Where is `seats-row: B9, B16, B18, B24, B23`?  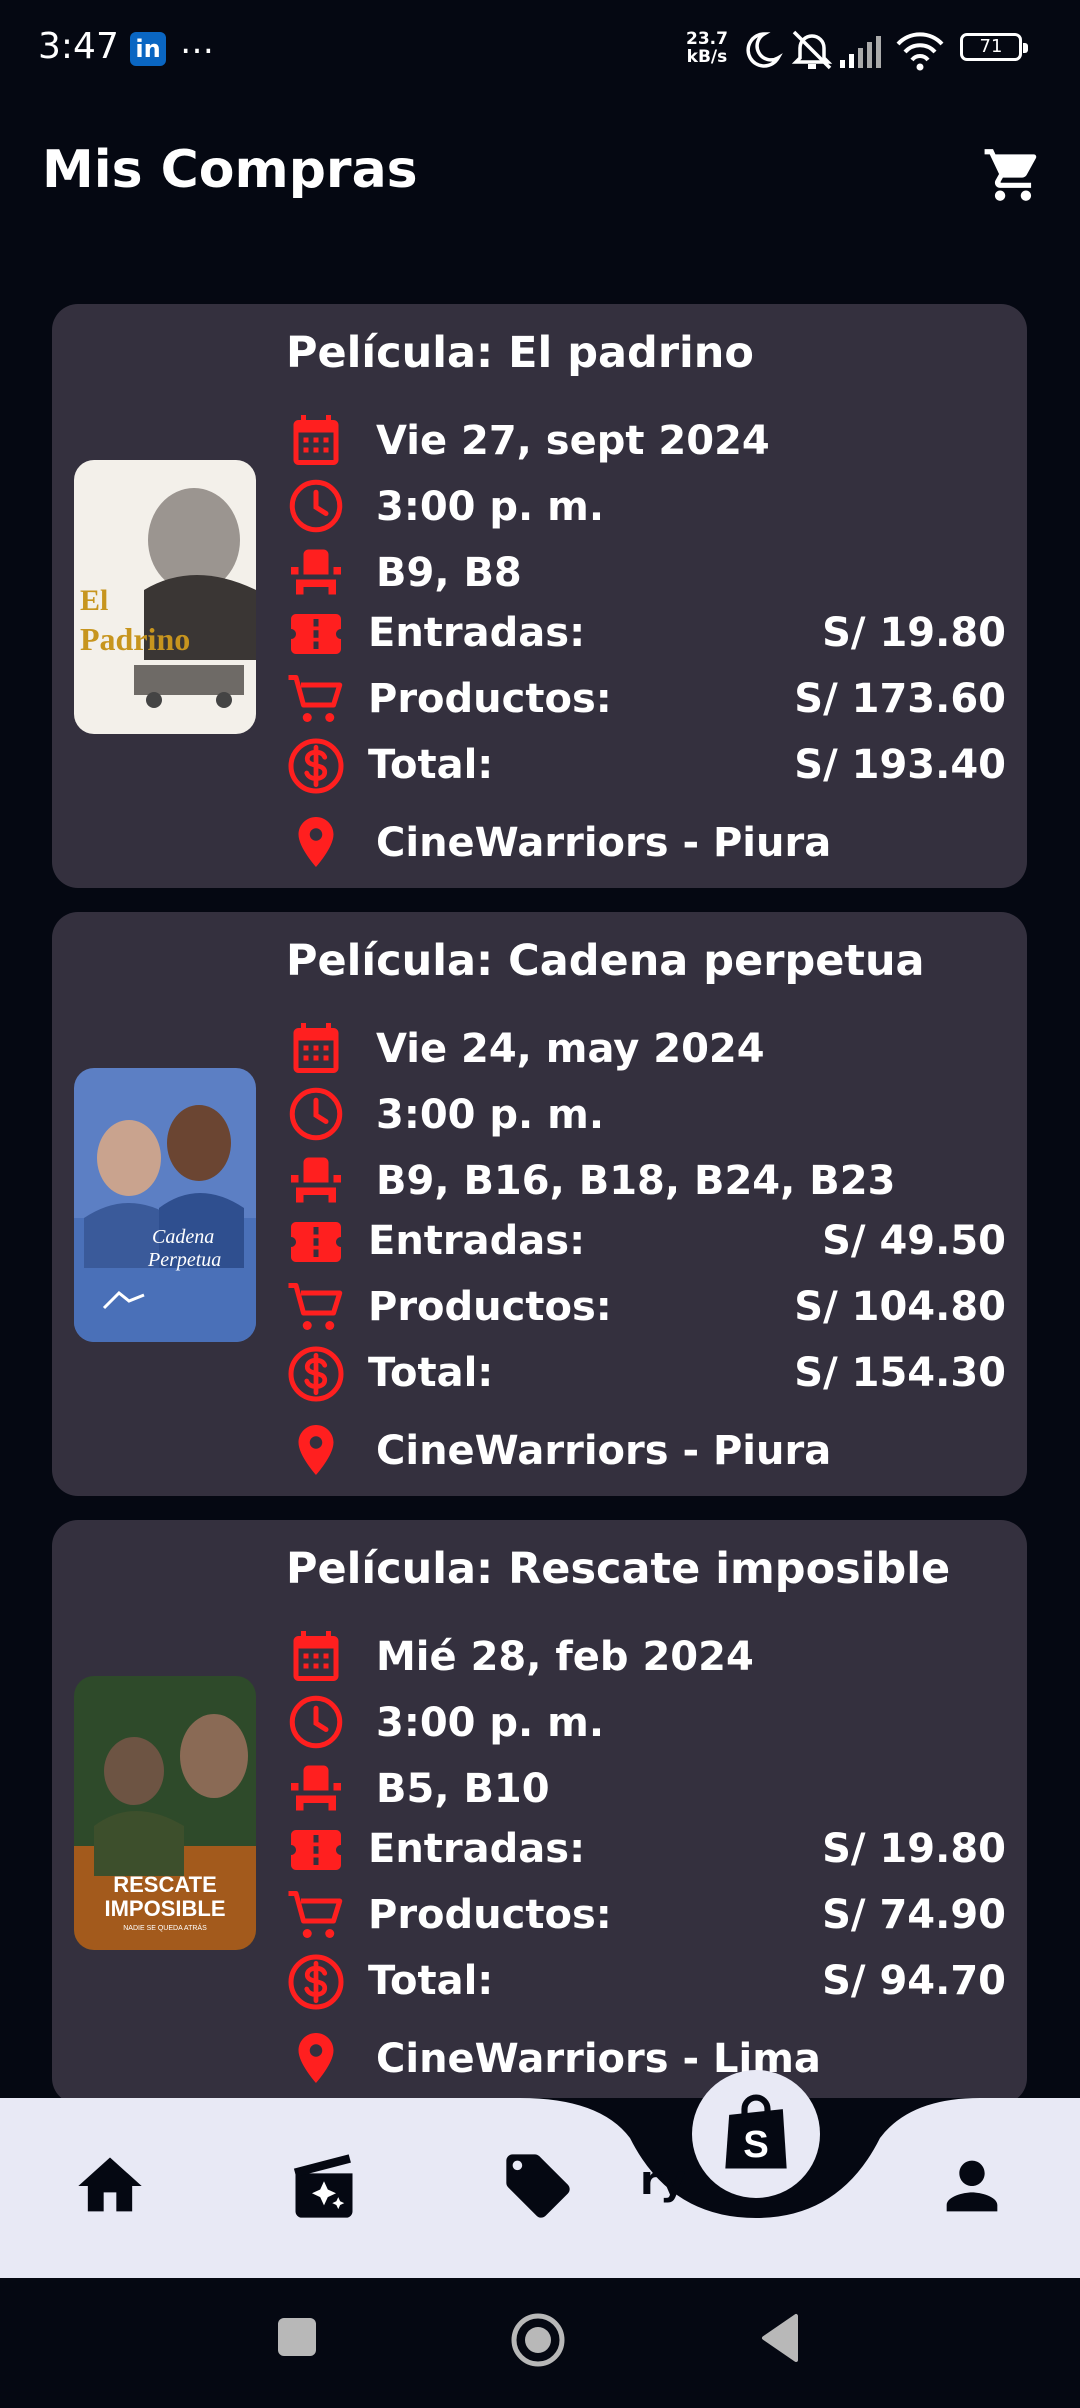
seats-row: B9, B16, B18, B24, B23 is located at coordinates (646, 1180).